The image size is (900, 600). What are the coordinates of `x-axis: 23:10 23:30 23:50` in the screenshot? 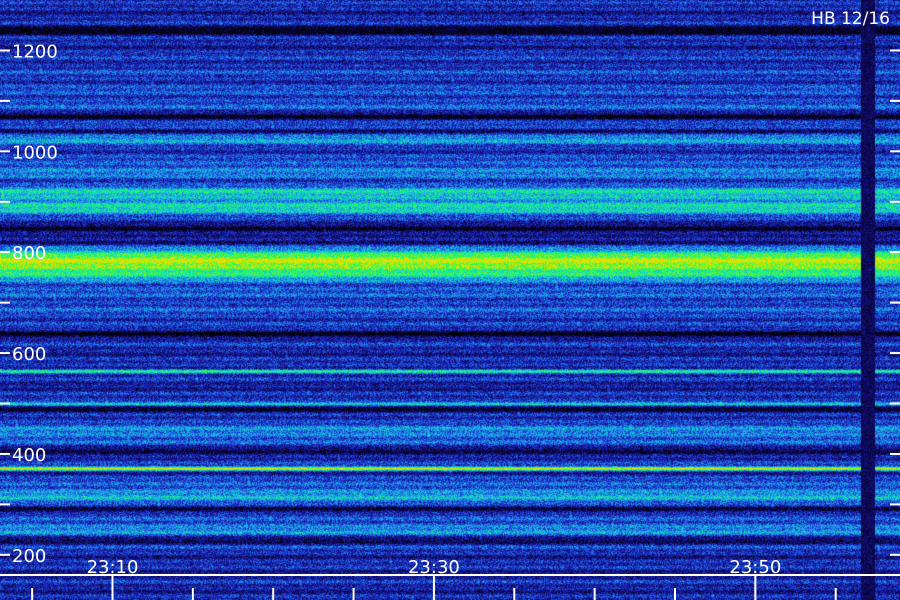 It's located at (450, 578).